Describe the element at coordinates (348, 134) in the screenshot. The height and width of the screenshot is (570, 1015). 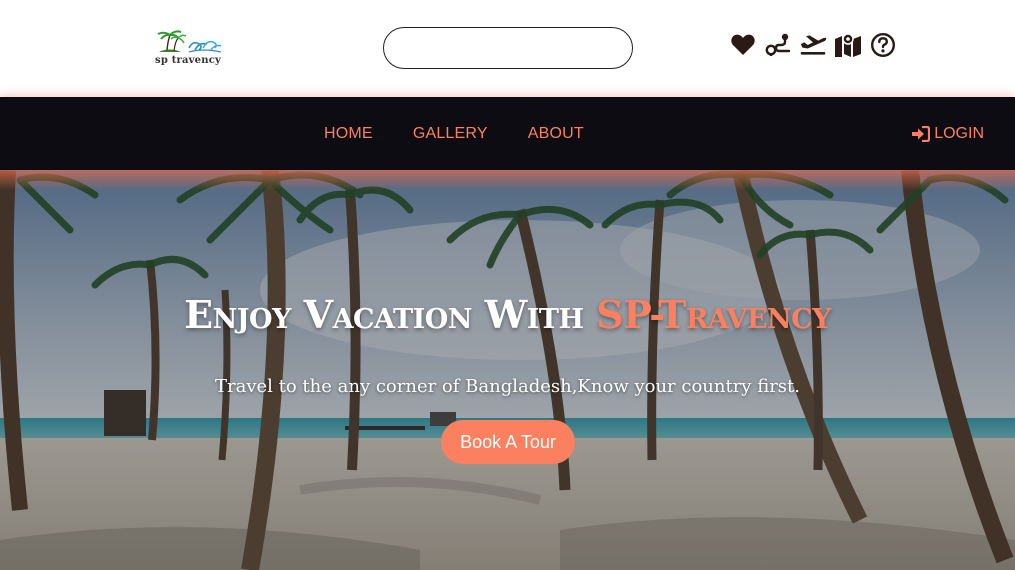
I see `nav-link-home: HOME` at that location.